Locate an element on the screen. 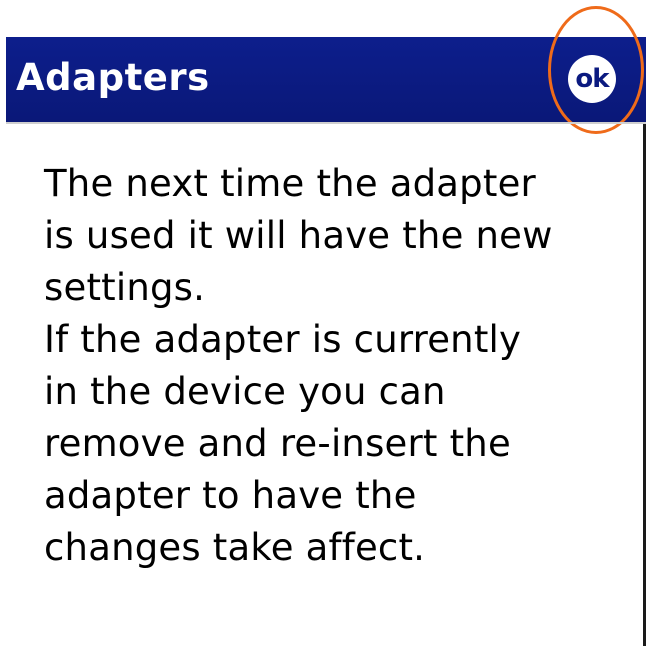 The width and height of the screenshot is (650, 646). dialog-right-border is located at coordinates (644, 385).